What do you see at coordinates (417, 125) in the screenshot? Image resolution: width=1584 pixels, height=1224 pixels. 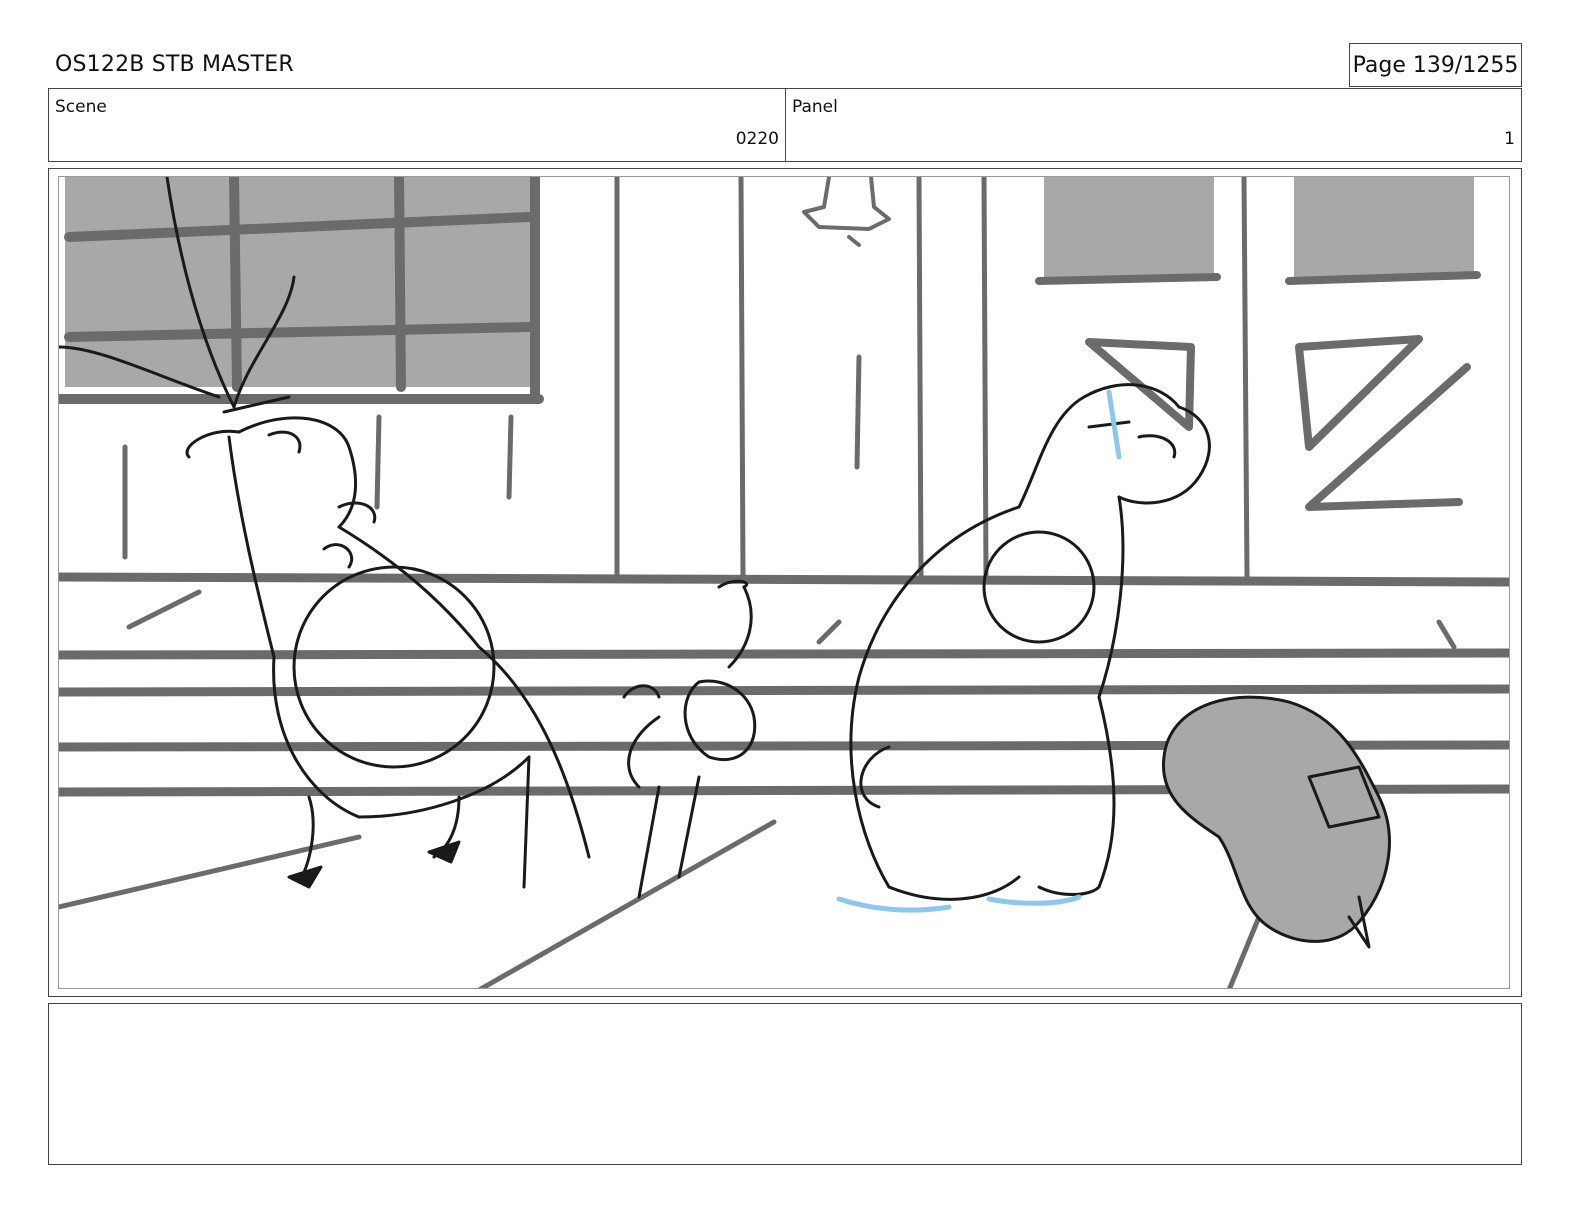 I see `scene-cell: Scene 0220` at bounding box center [417, 125].